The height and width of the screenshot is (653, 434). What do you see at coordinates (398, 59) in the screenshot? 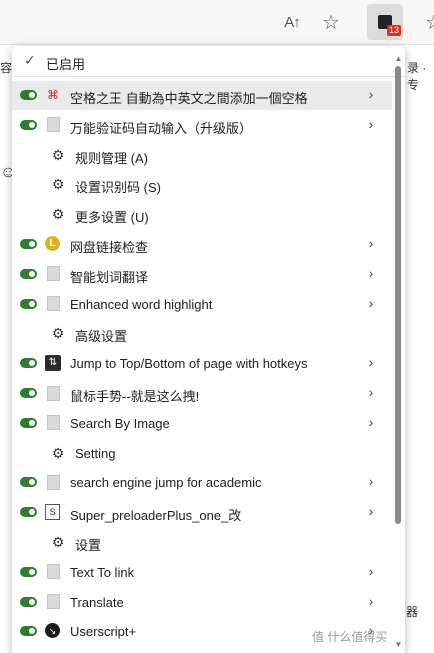
I see `scroll-up-arrow-icon: ▲` at bounding box center [398, 59].